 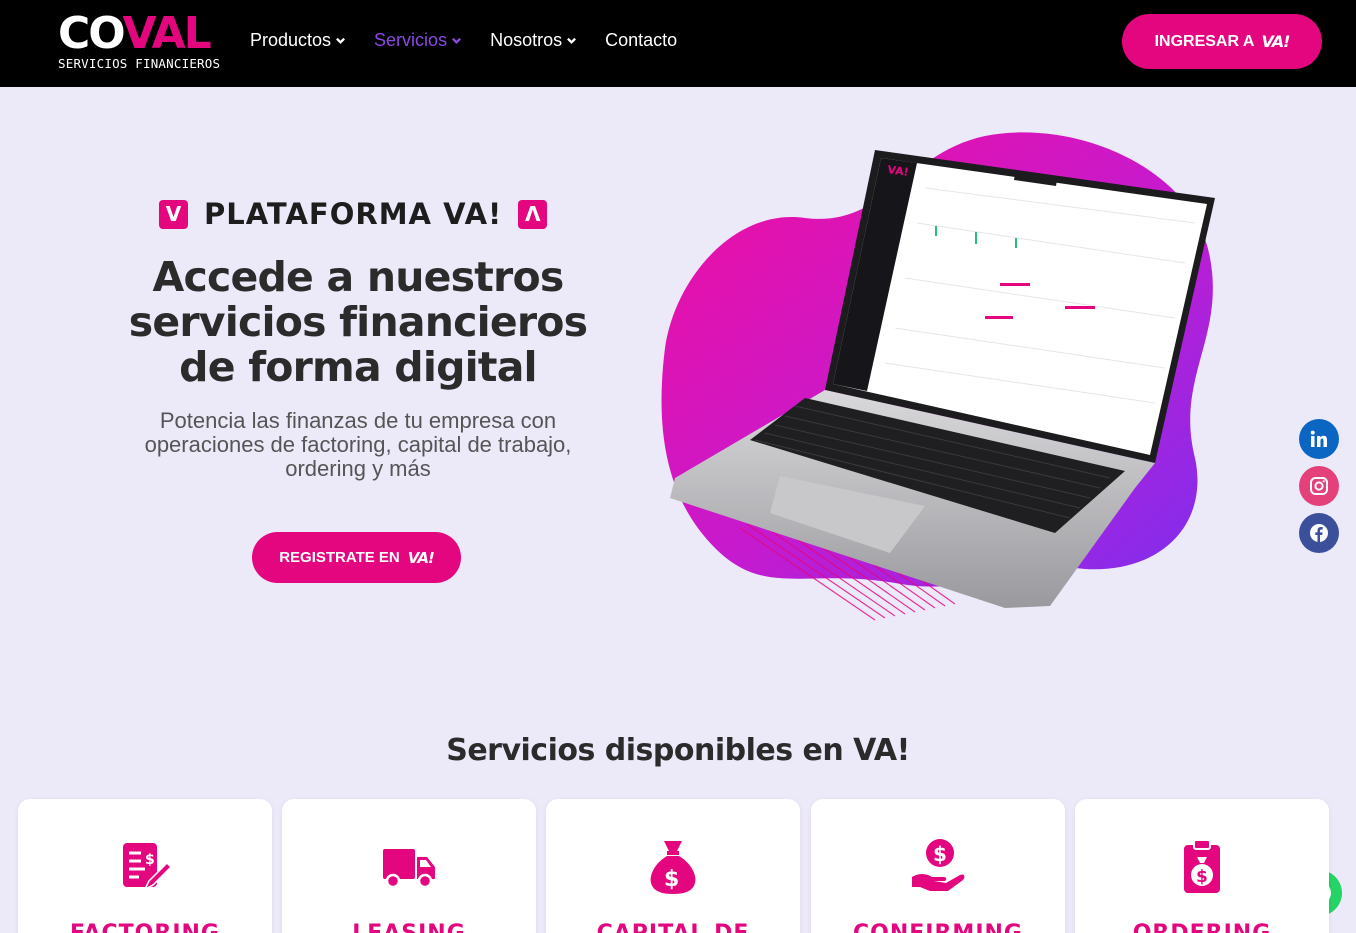 I want to click on card-title: ORDERING, so click(x=1202, y=927).